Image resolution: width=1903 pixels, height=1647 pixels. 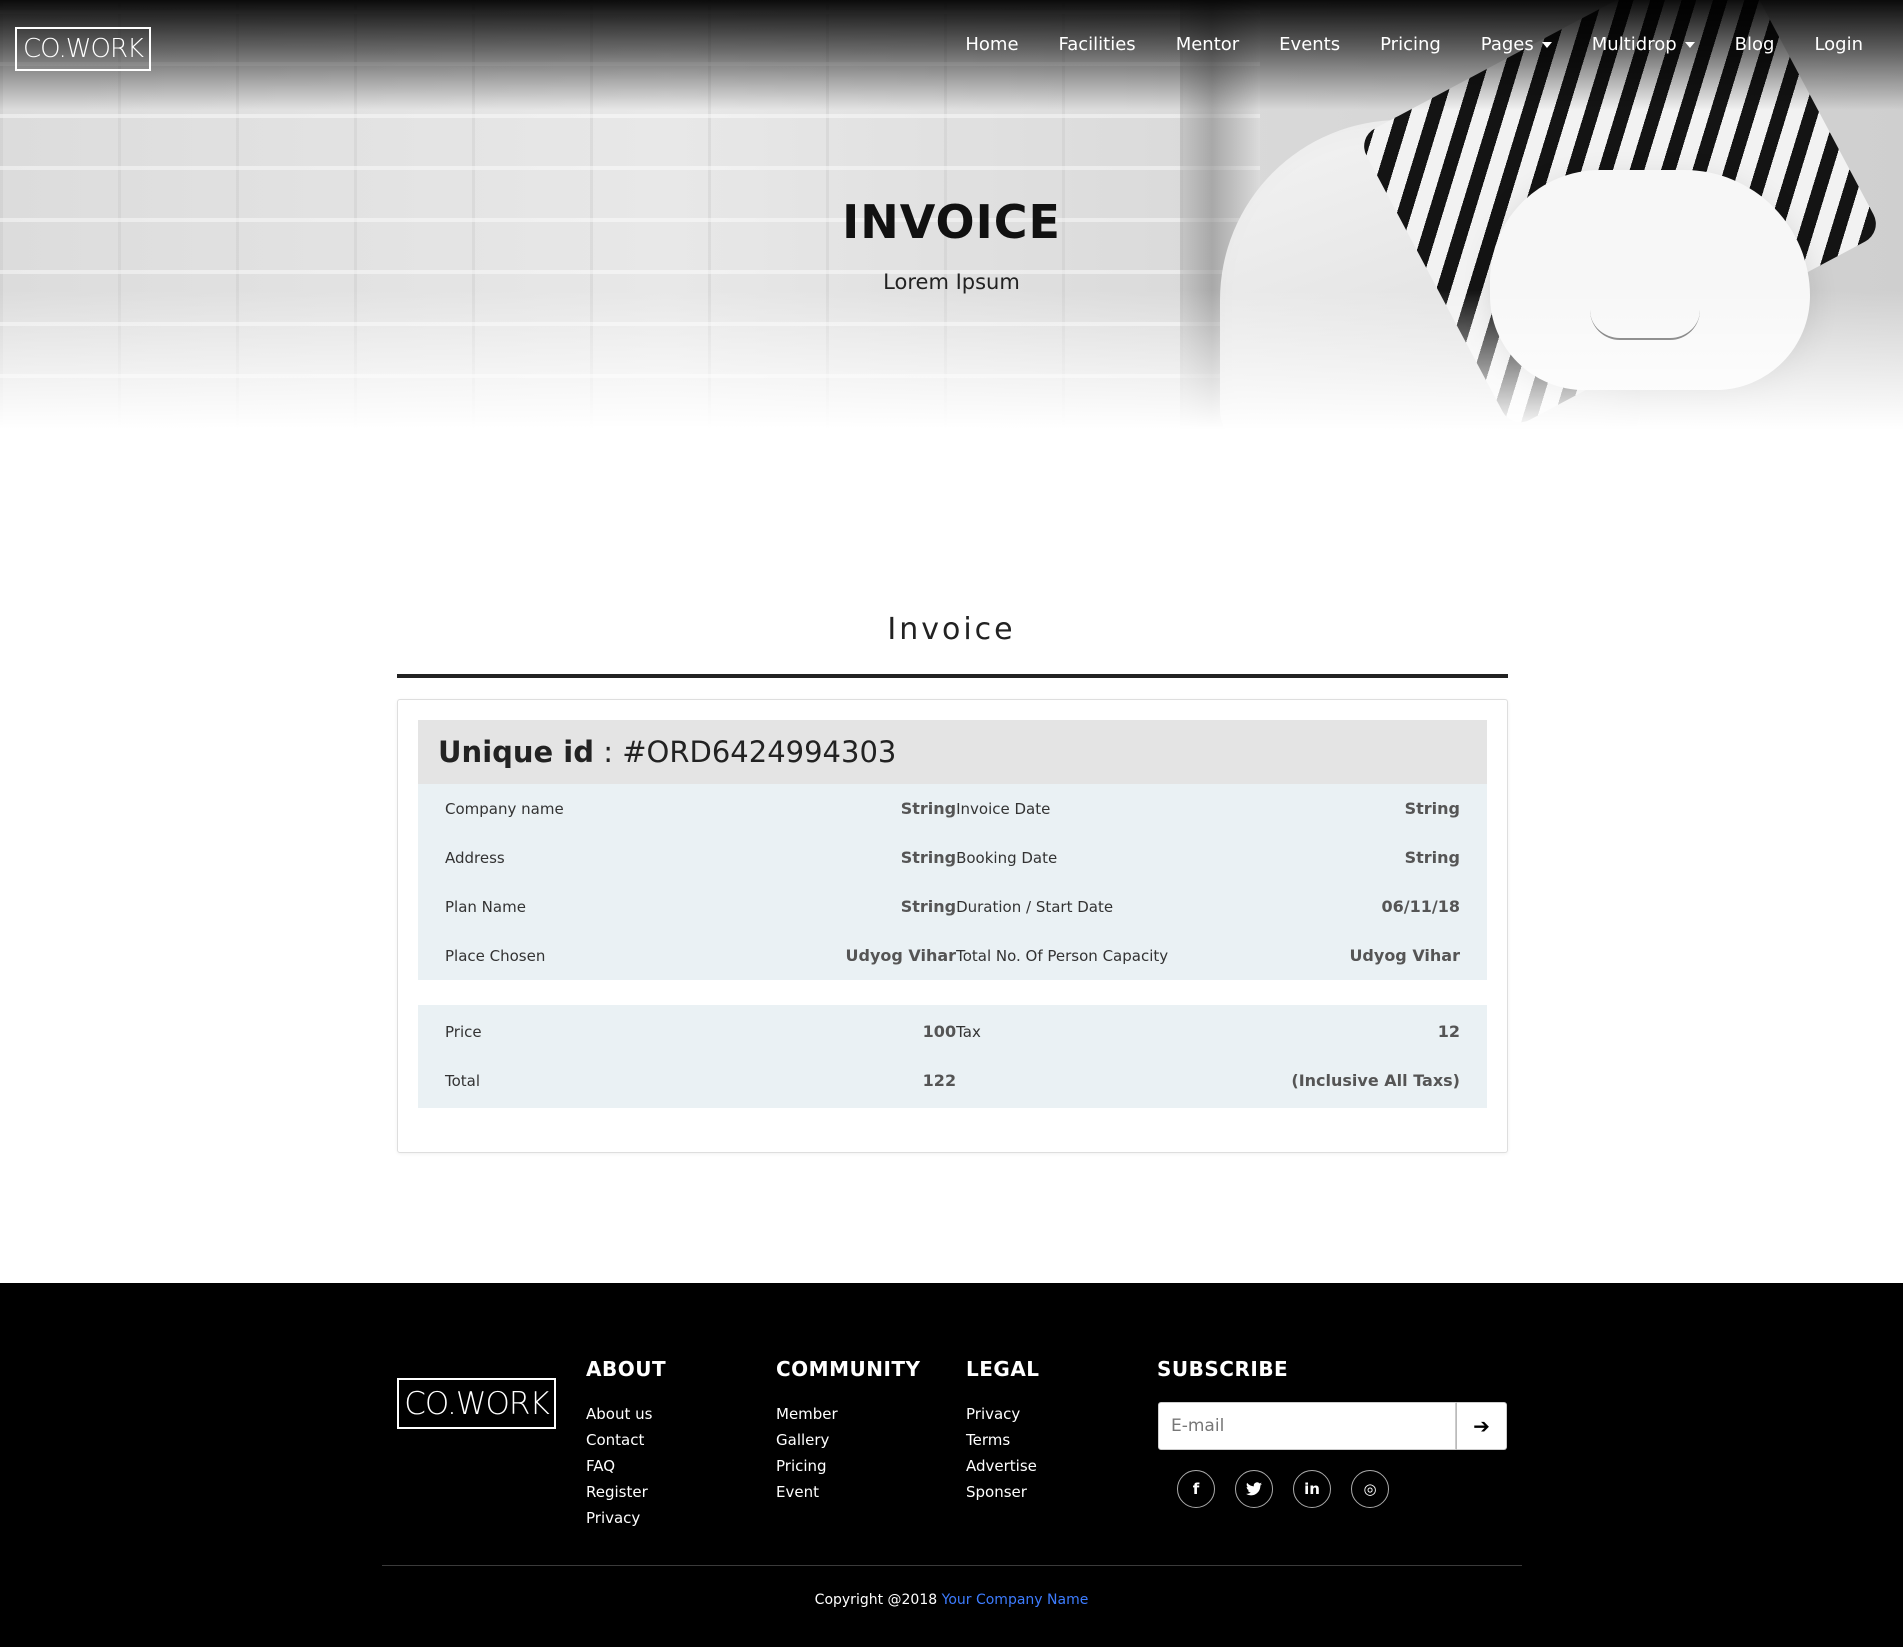 What do you see at coordinates (463, 1080) in the screenshot?
I see `totals-label: Total` at bounding box center [463, 1080].